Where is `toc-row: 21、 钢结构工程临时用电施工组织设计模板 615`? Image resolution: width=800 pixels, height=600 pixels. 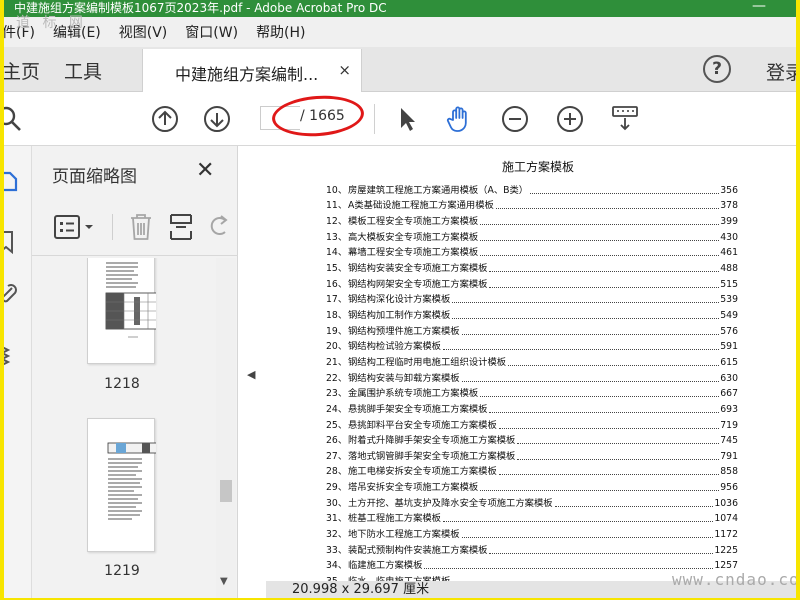
toc-row: 21、 钢结构工程临时用电施工组织设计模板 615 is located at coordinates (532, 360).